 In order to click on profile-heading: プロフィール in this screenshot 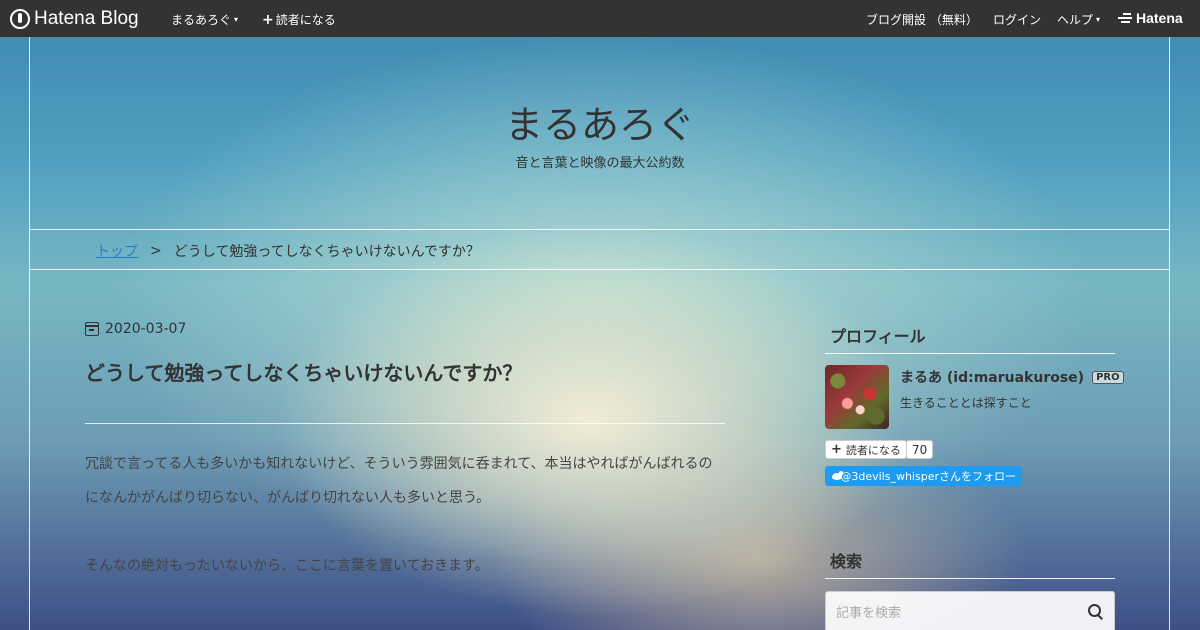, I will do `click(970, 338)`.